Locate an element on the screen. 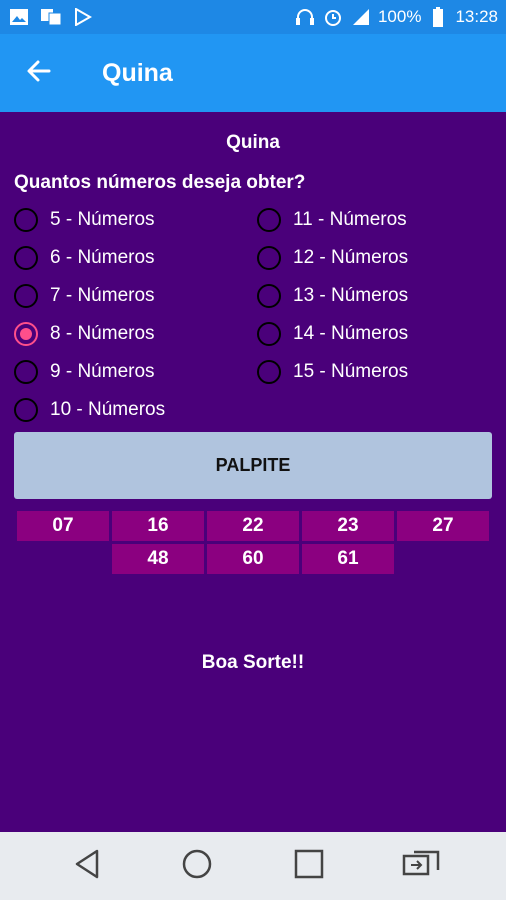 The width and height of the screenshot is (506, 900). radio-label: 9 - Números is located at coordinates (102, 371).